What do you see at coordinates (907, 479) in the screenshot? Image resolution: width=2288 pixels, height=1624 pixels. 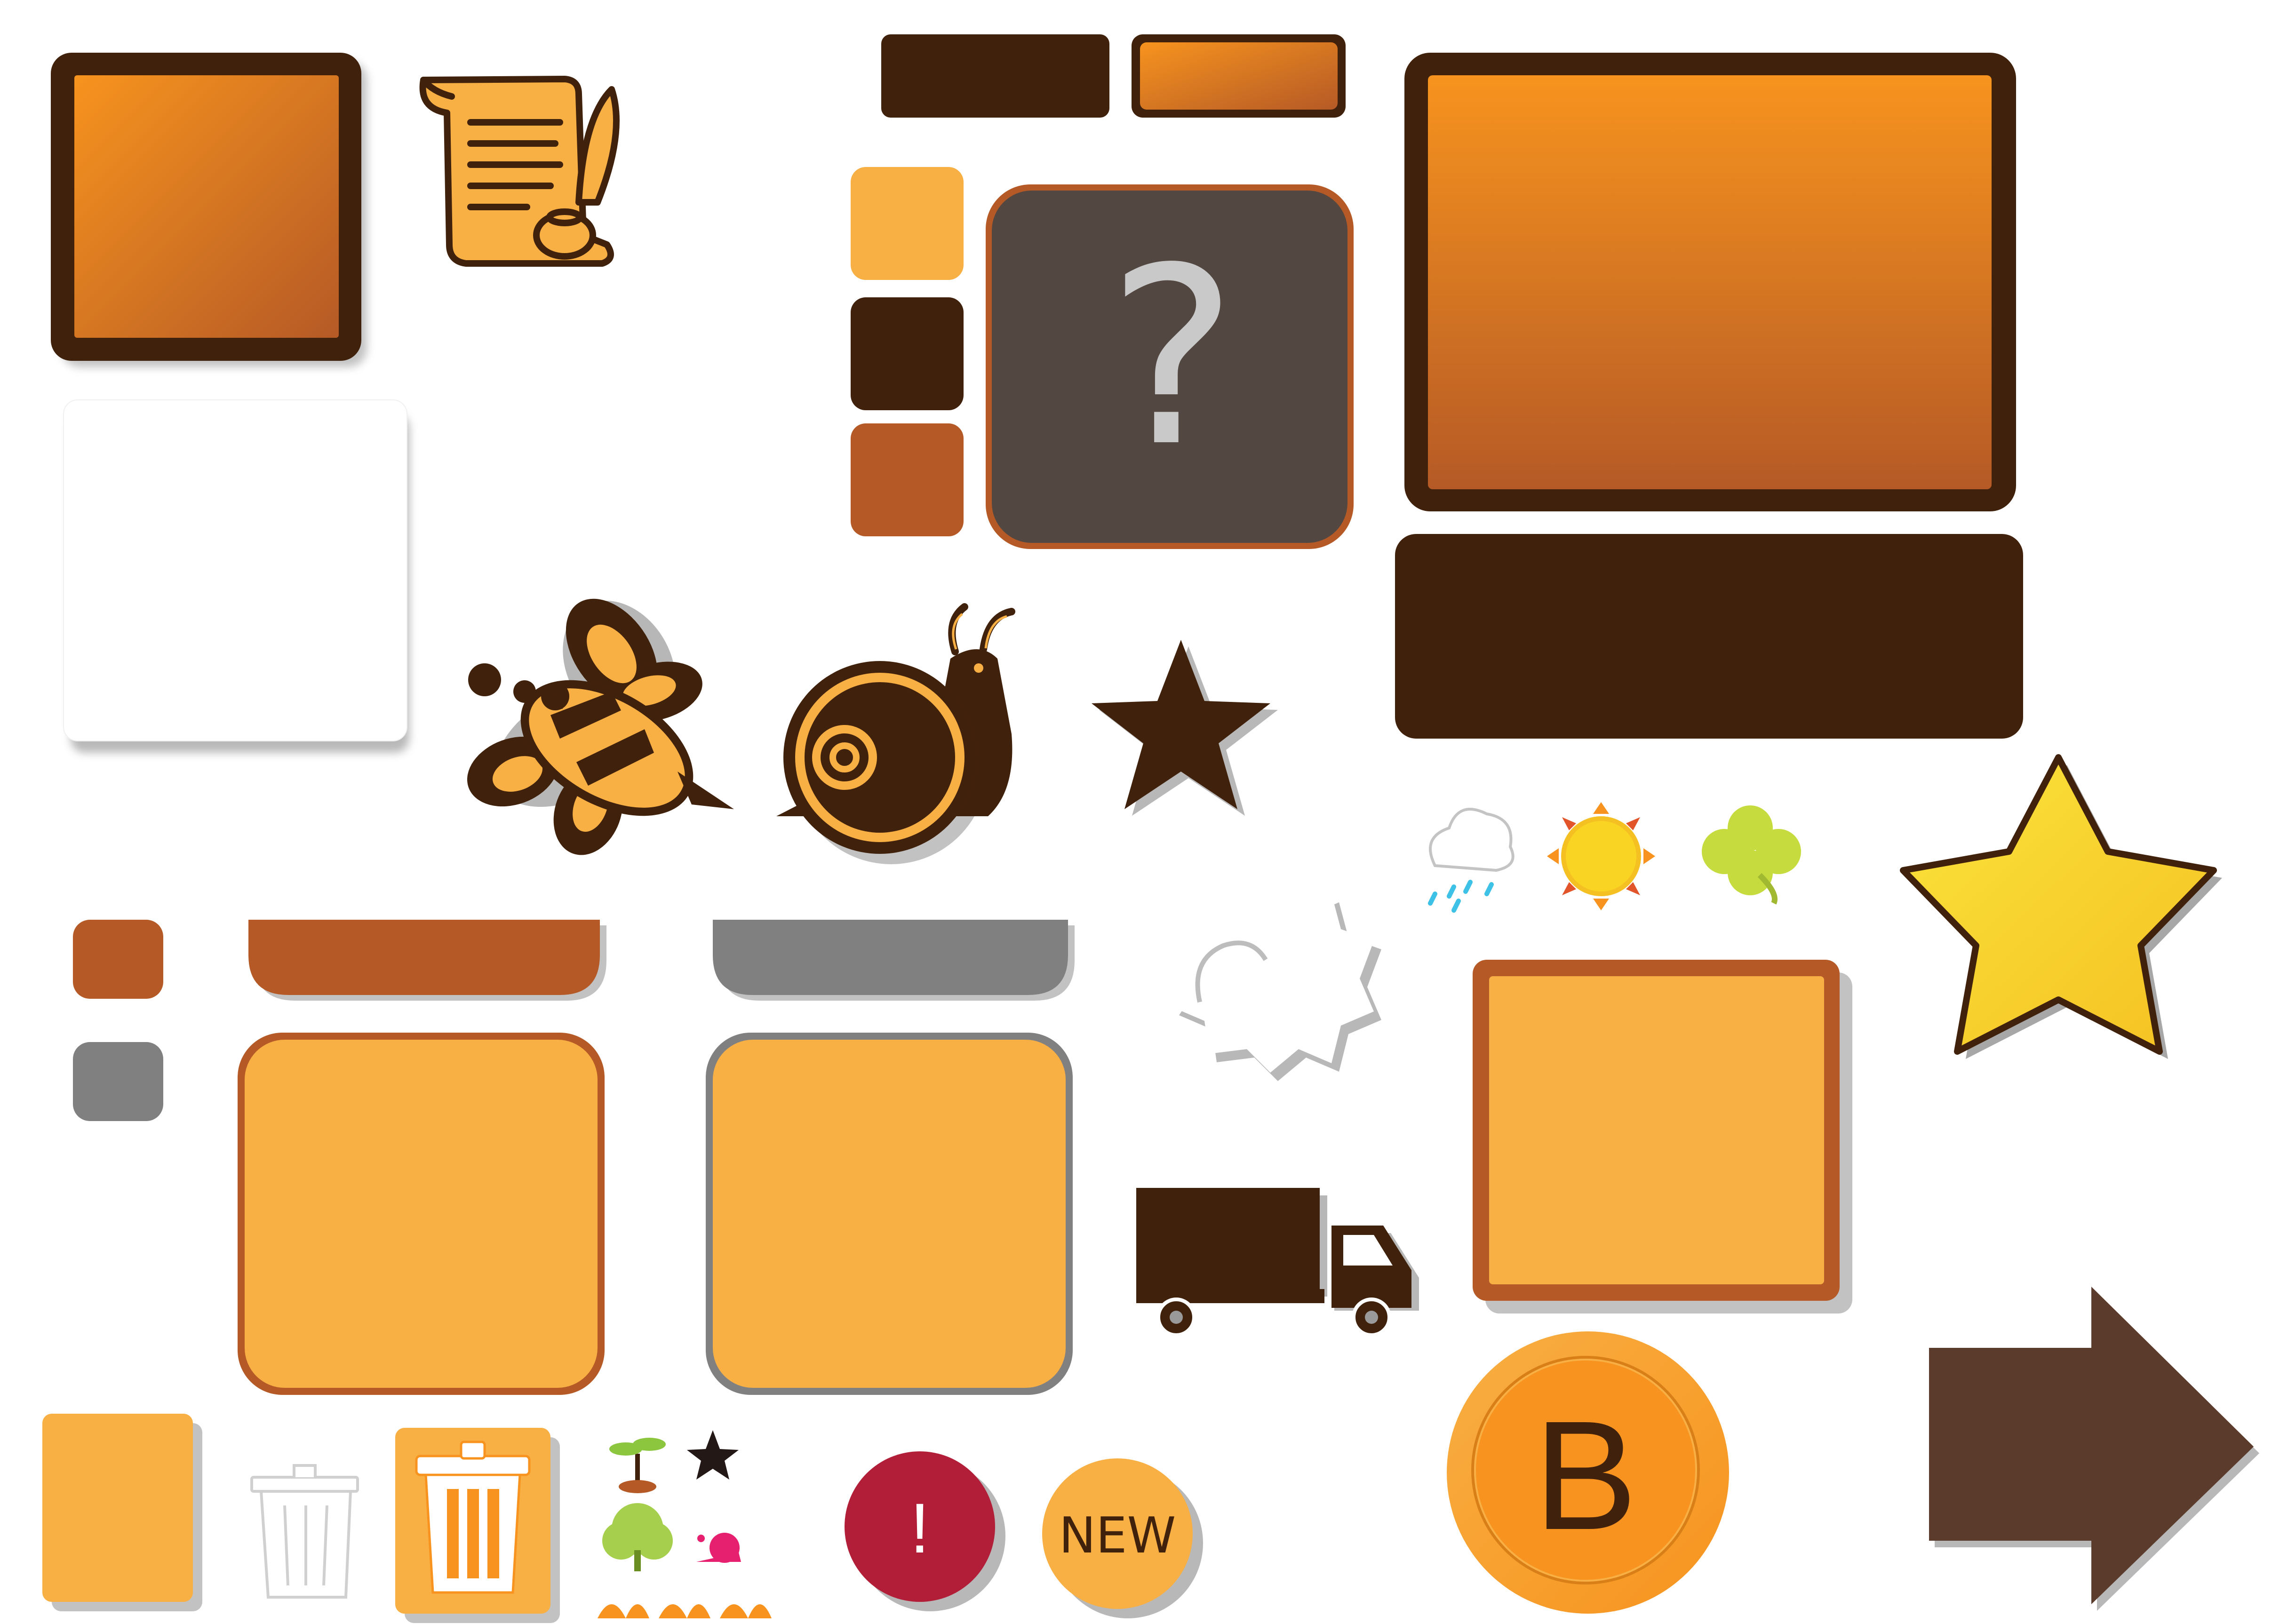 I see `swatch-rust` at bounding box center [907, 479].